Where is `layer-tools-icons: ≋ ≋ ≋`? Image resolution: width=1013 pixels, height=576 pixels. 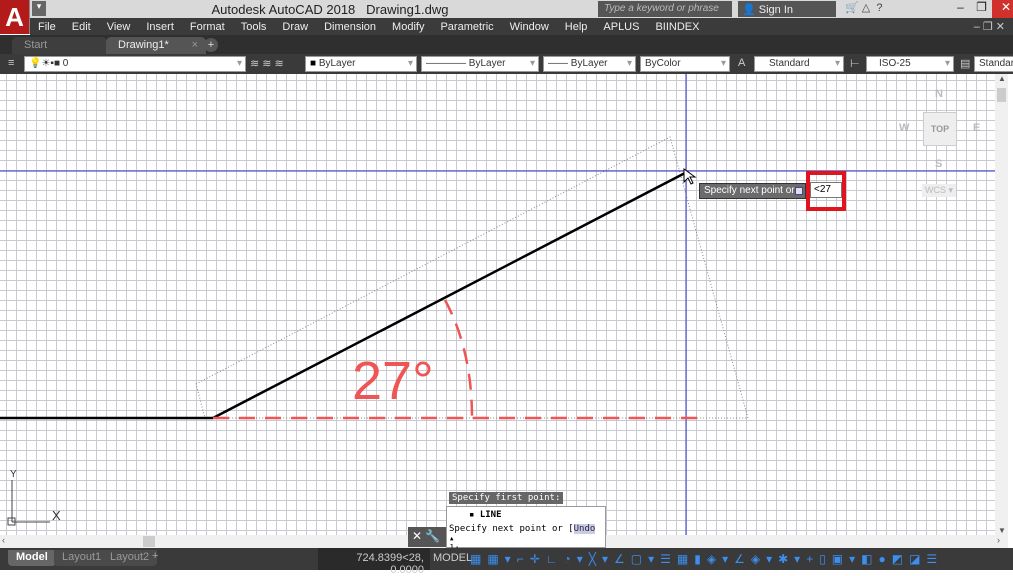 layer-tools-icons: ≋ ≋ ≋ is located at coordinates (267, 63).